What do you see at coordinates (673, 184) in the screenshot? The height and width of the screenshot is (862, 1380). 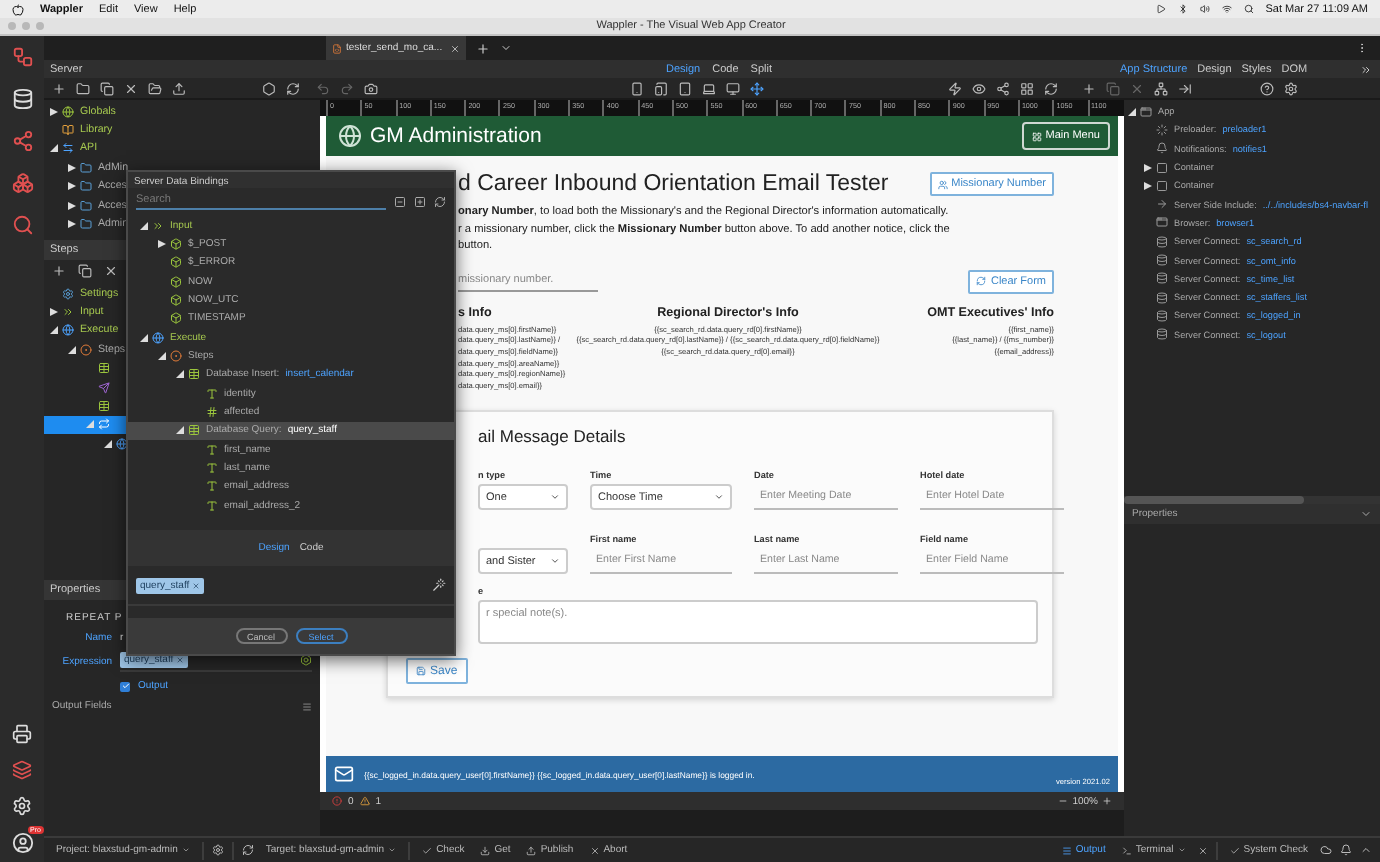 I see `page-heading: d Career Inbound Orientation Email Tester` at bounding box center [673, 184].